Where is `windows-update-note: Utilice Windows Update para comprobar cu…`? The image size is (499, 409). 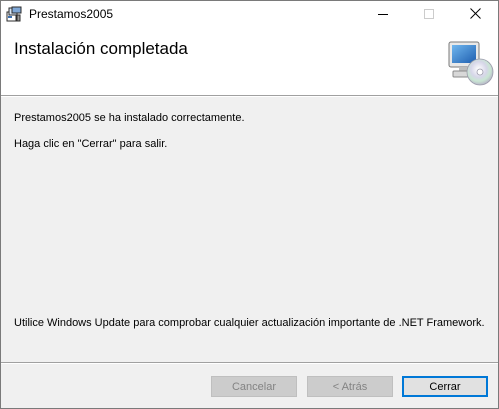 windows-update-note: Utilice Windows Update para comprobar cu… is located at coordinates (249, 323).